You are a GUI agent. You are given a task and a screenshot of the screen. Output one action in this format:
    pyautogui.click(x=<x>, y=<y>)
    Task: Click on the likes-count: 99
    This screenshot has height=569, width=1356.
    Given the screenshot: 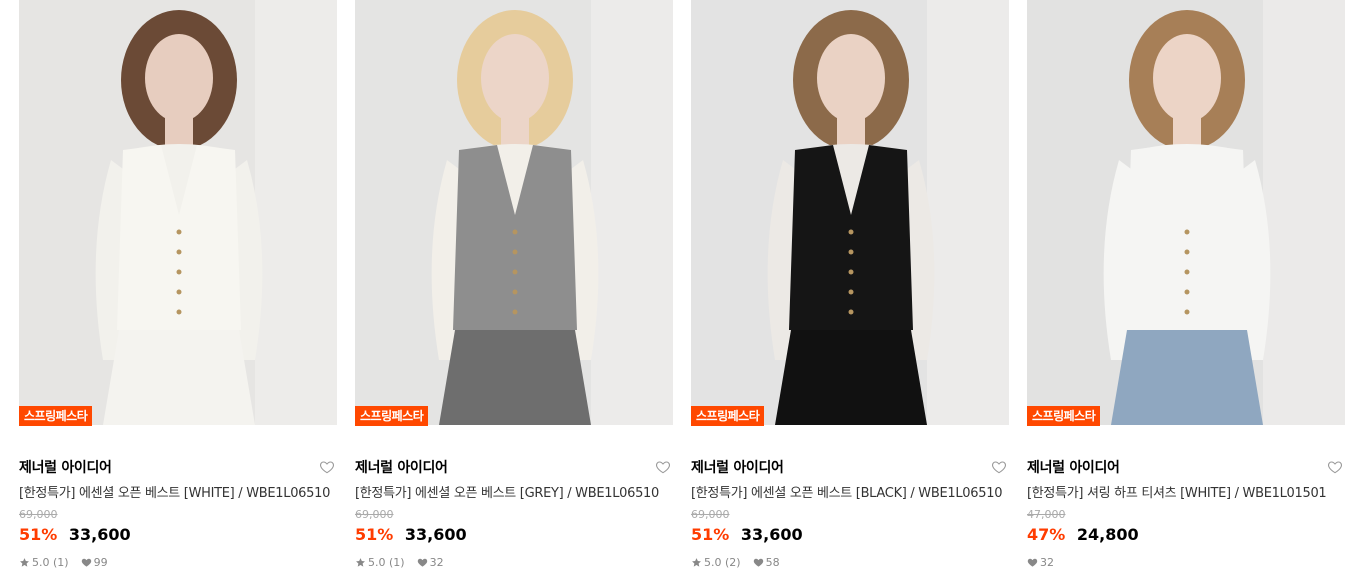 What is the action you would take?
    pyautogui.click(x=100, y=562)
    